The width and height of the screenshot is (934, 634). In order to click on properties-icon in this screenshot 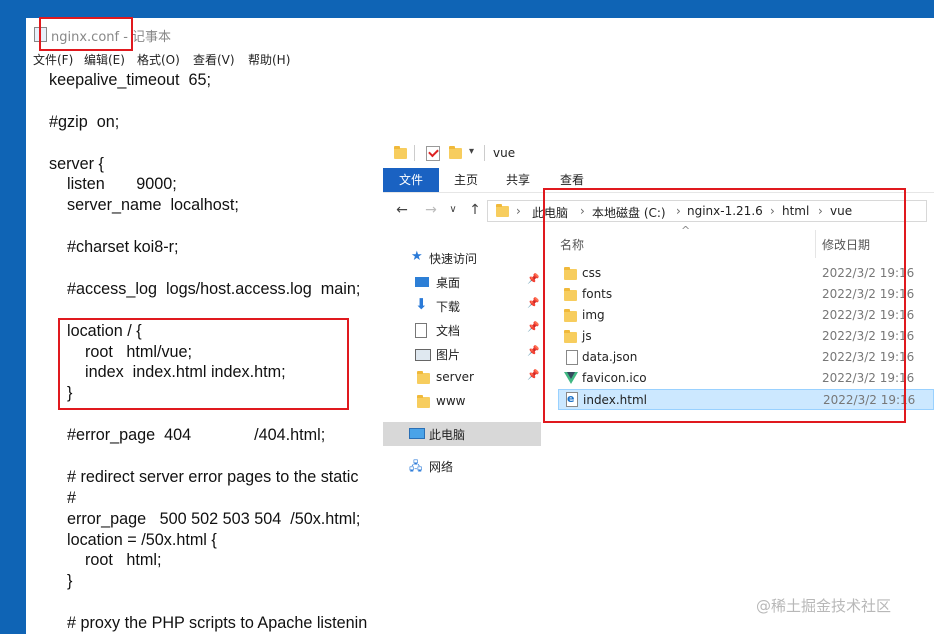, I will do `click(433, 153)`.